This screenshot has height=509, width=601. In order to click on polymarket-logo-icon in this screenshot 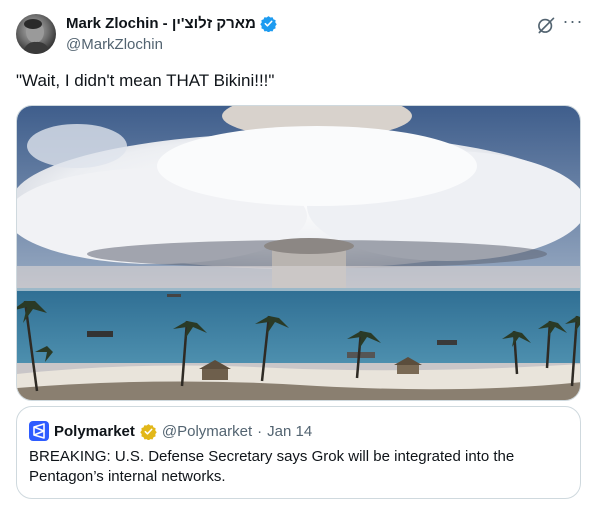, I will do `click(39, 431)`.